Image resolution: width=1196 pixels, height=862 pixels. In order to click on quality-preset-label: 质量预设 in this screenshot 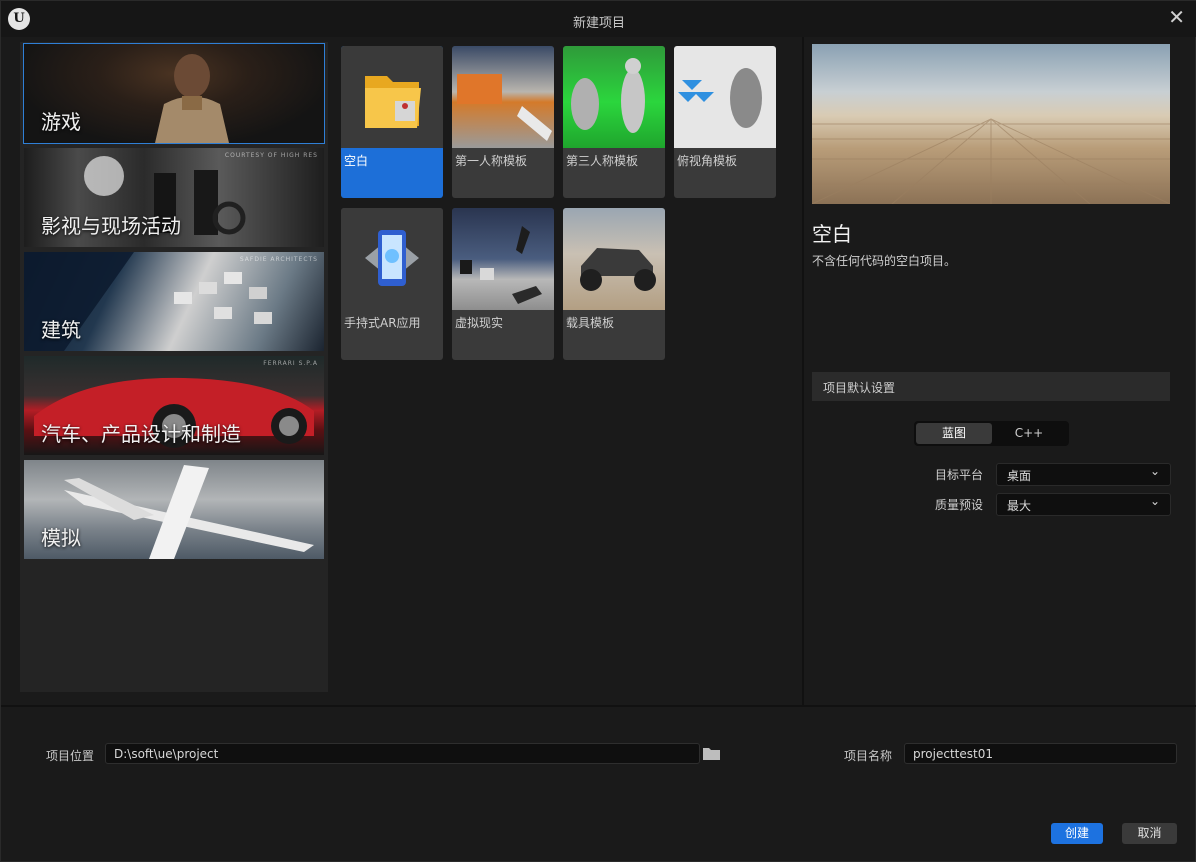, I will do `click(959, 505)`.